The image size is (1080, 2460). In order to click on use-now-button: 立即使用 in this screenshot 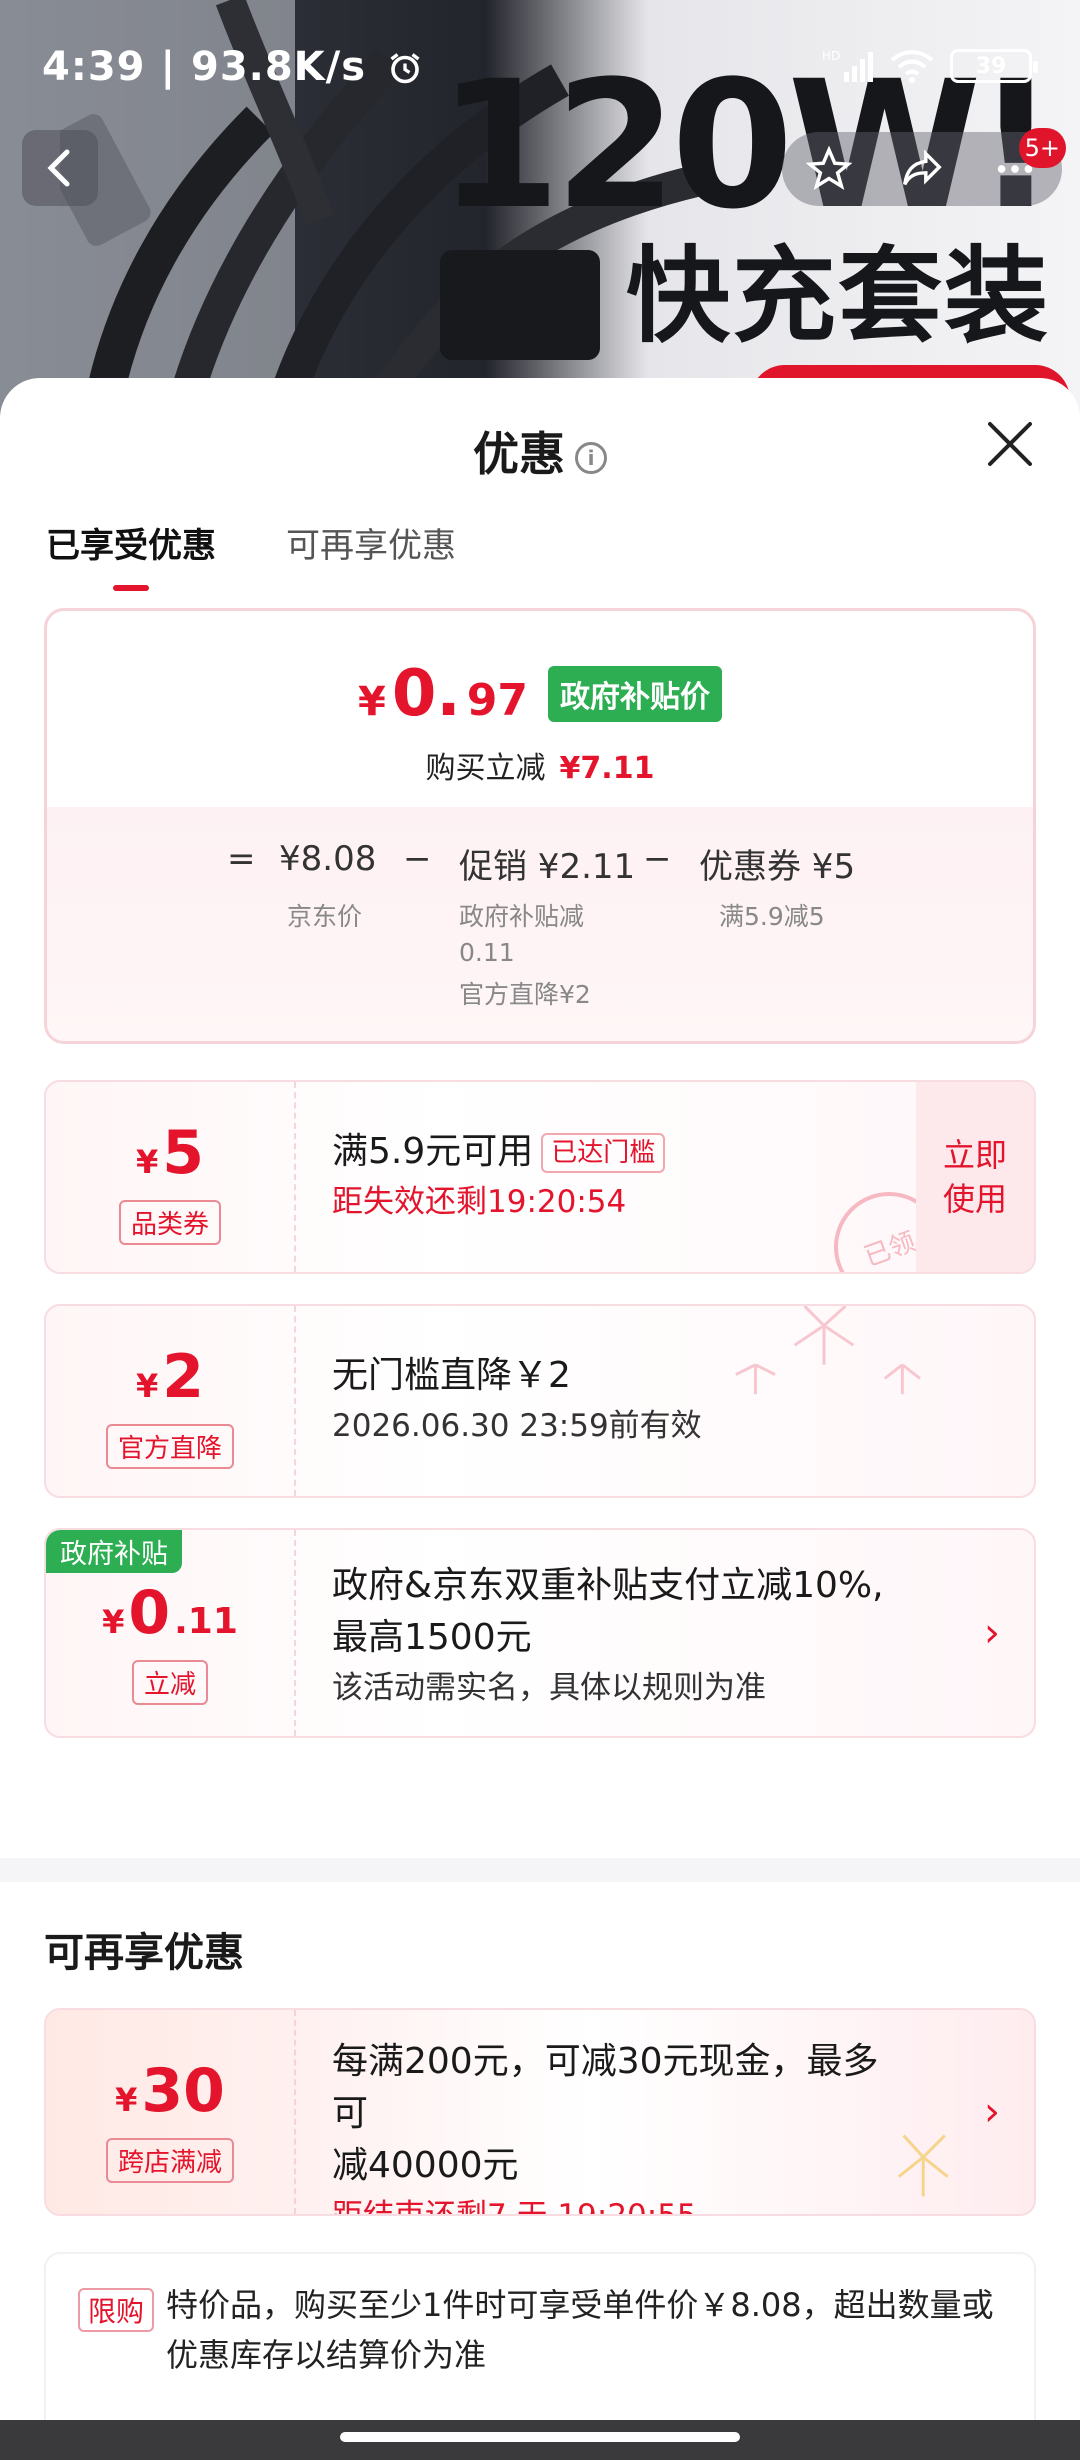, I will do `click(975, 1177)`.